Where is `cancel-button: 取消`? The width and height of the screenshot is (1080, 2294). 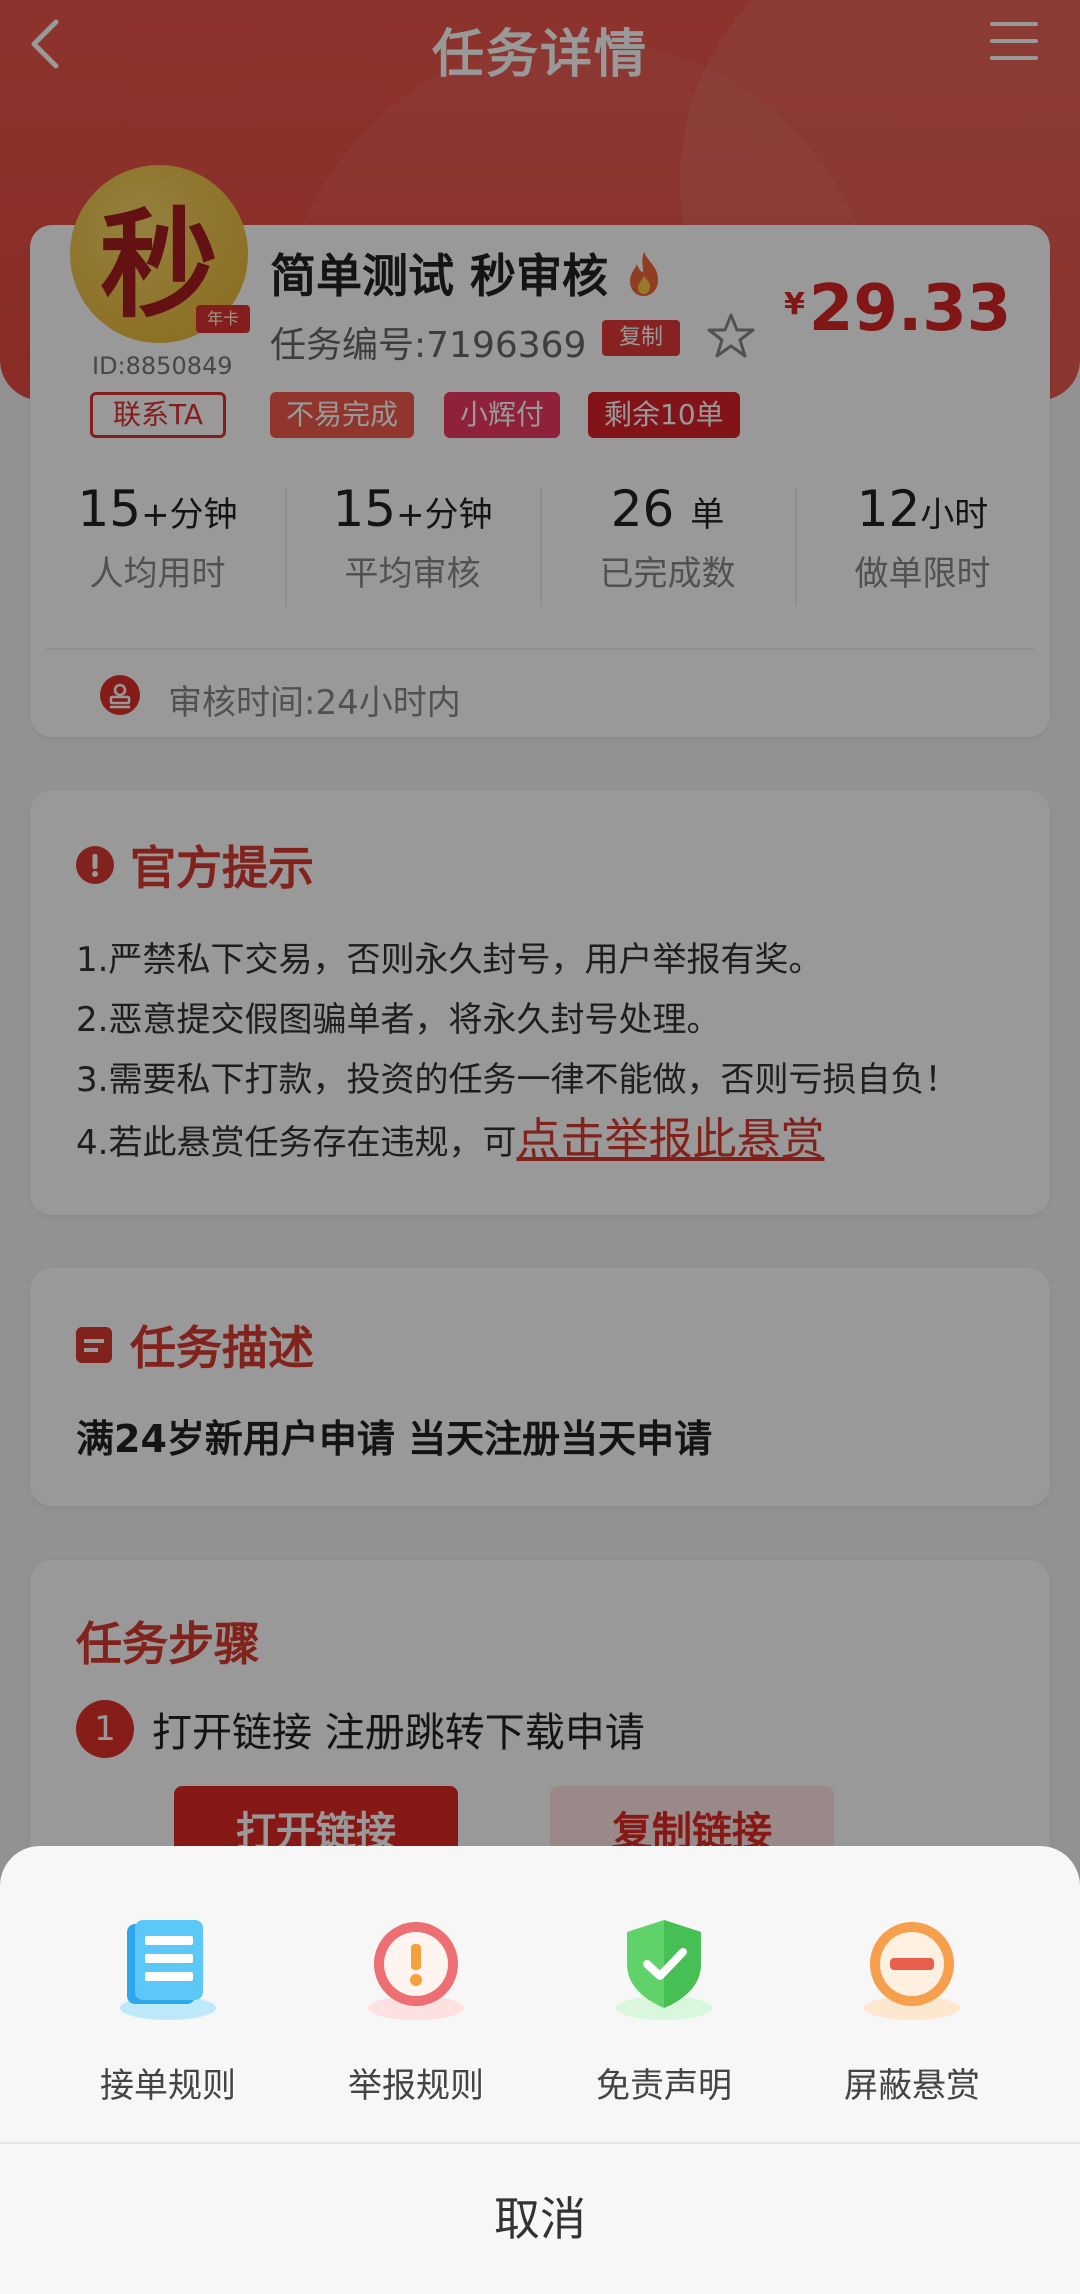
cancel-button: 取消 is located at coordinates (540, 2219).